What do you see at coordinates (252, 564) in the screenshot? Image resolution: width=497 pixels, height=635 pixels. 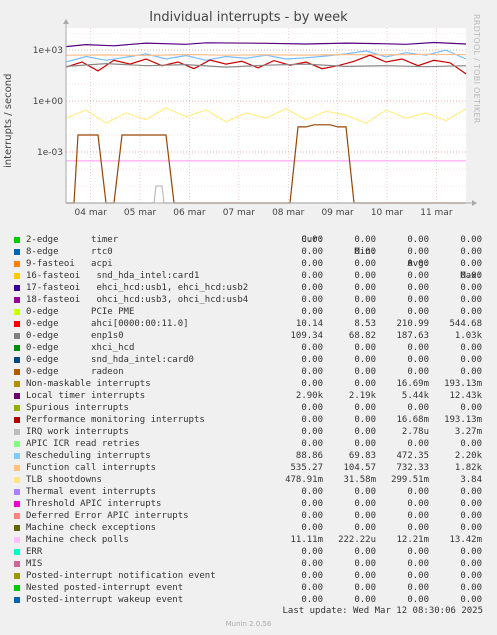 I see `legend-row: MIS 0.00 0.00 0.00 0.00` at bounding box center [252, 564].